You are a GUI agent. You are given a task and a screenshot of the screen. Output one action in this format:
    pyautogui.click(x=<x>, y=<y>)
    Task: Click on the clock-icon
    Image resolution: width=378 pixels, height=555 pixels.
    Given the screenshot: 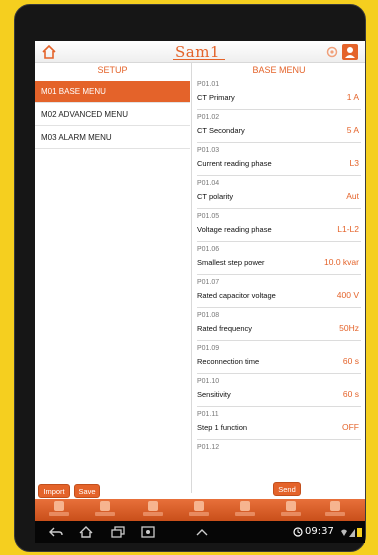 What is the action you would take?
    pyautogui.click(x=298, y=532)
    